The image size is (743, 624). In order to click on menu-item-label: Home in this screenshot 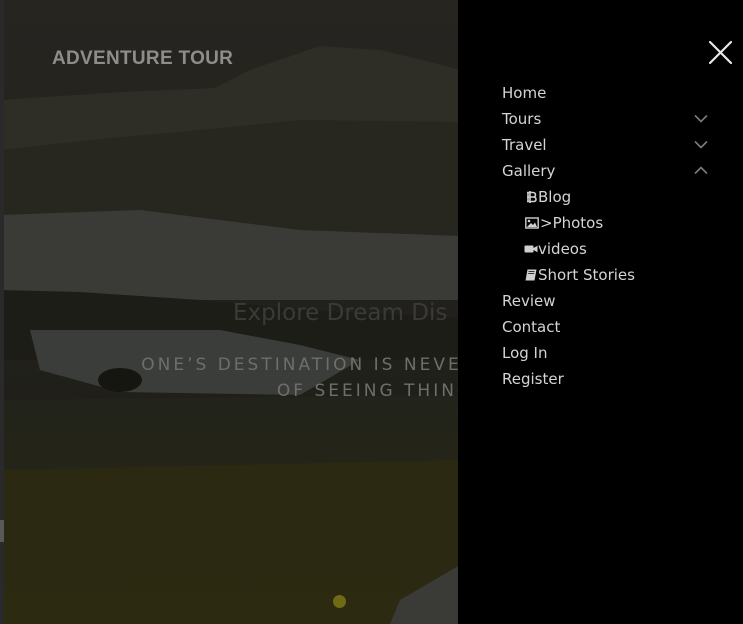, I will do `click(524, 93)`.